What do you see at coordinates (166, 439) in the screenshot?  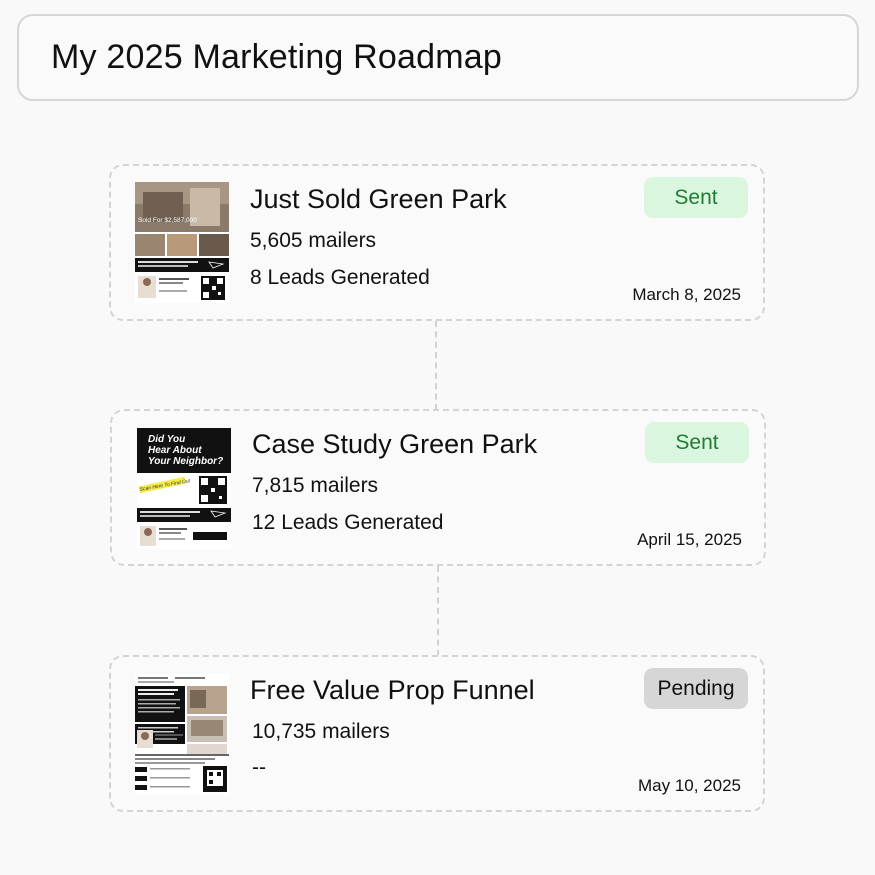 I see `thumb-headline-1: Did You` at bounding box center [166, 439].